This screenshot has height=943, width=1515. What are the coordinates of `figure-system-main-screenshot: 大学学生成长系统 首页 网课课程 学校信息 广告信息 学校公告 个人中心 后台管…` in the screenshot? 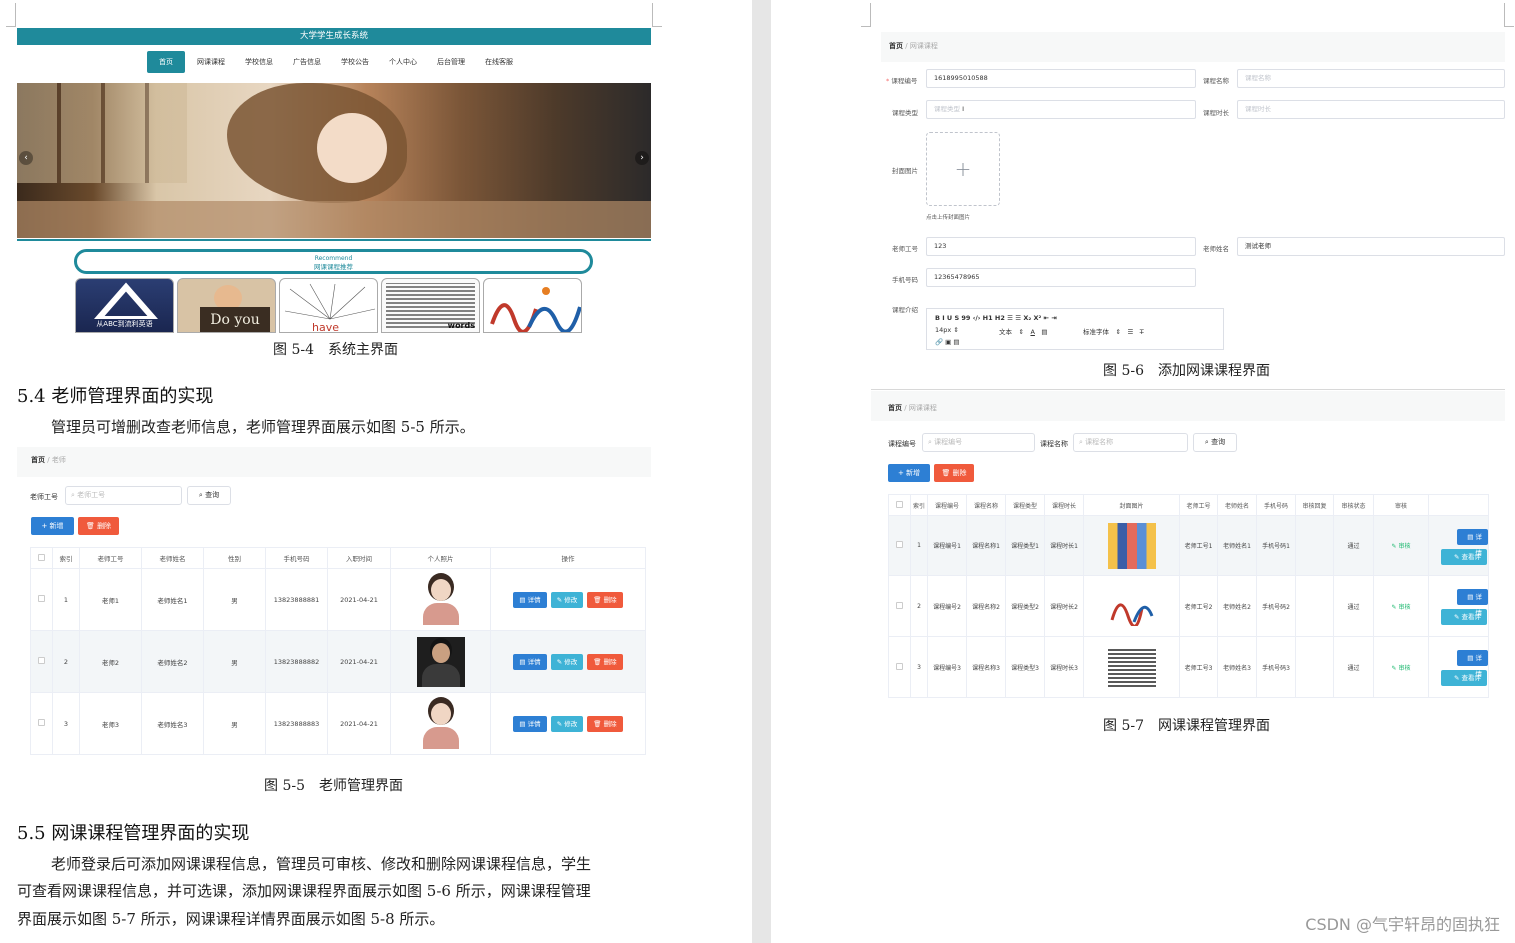 It's located at (334, 180).